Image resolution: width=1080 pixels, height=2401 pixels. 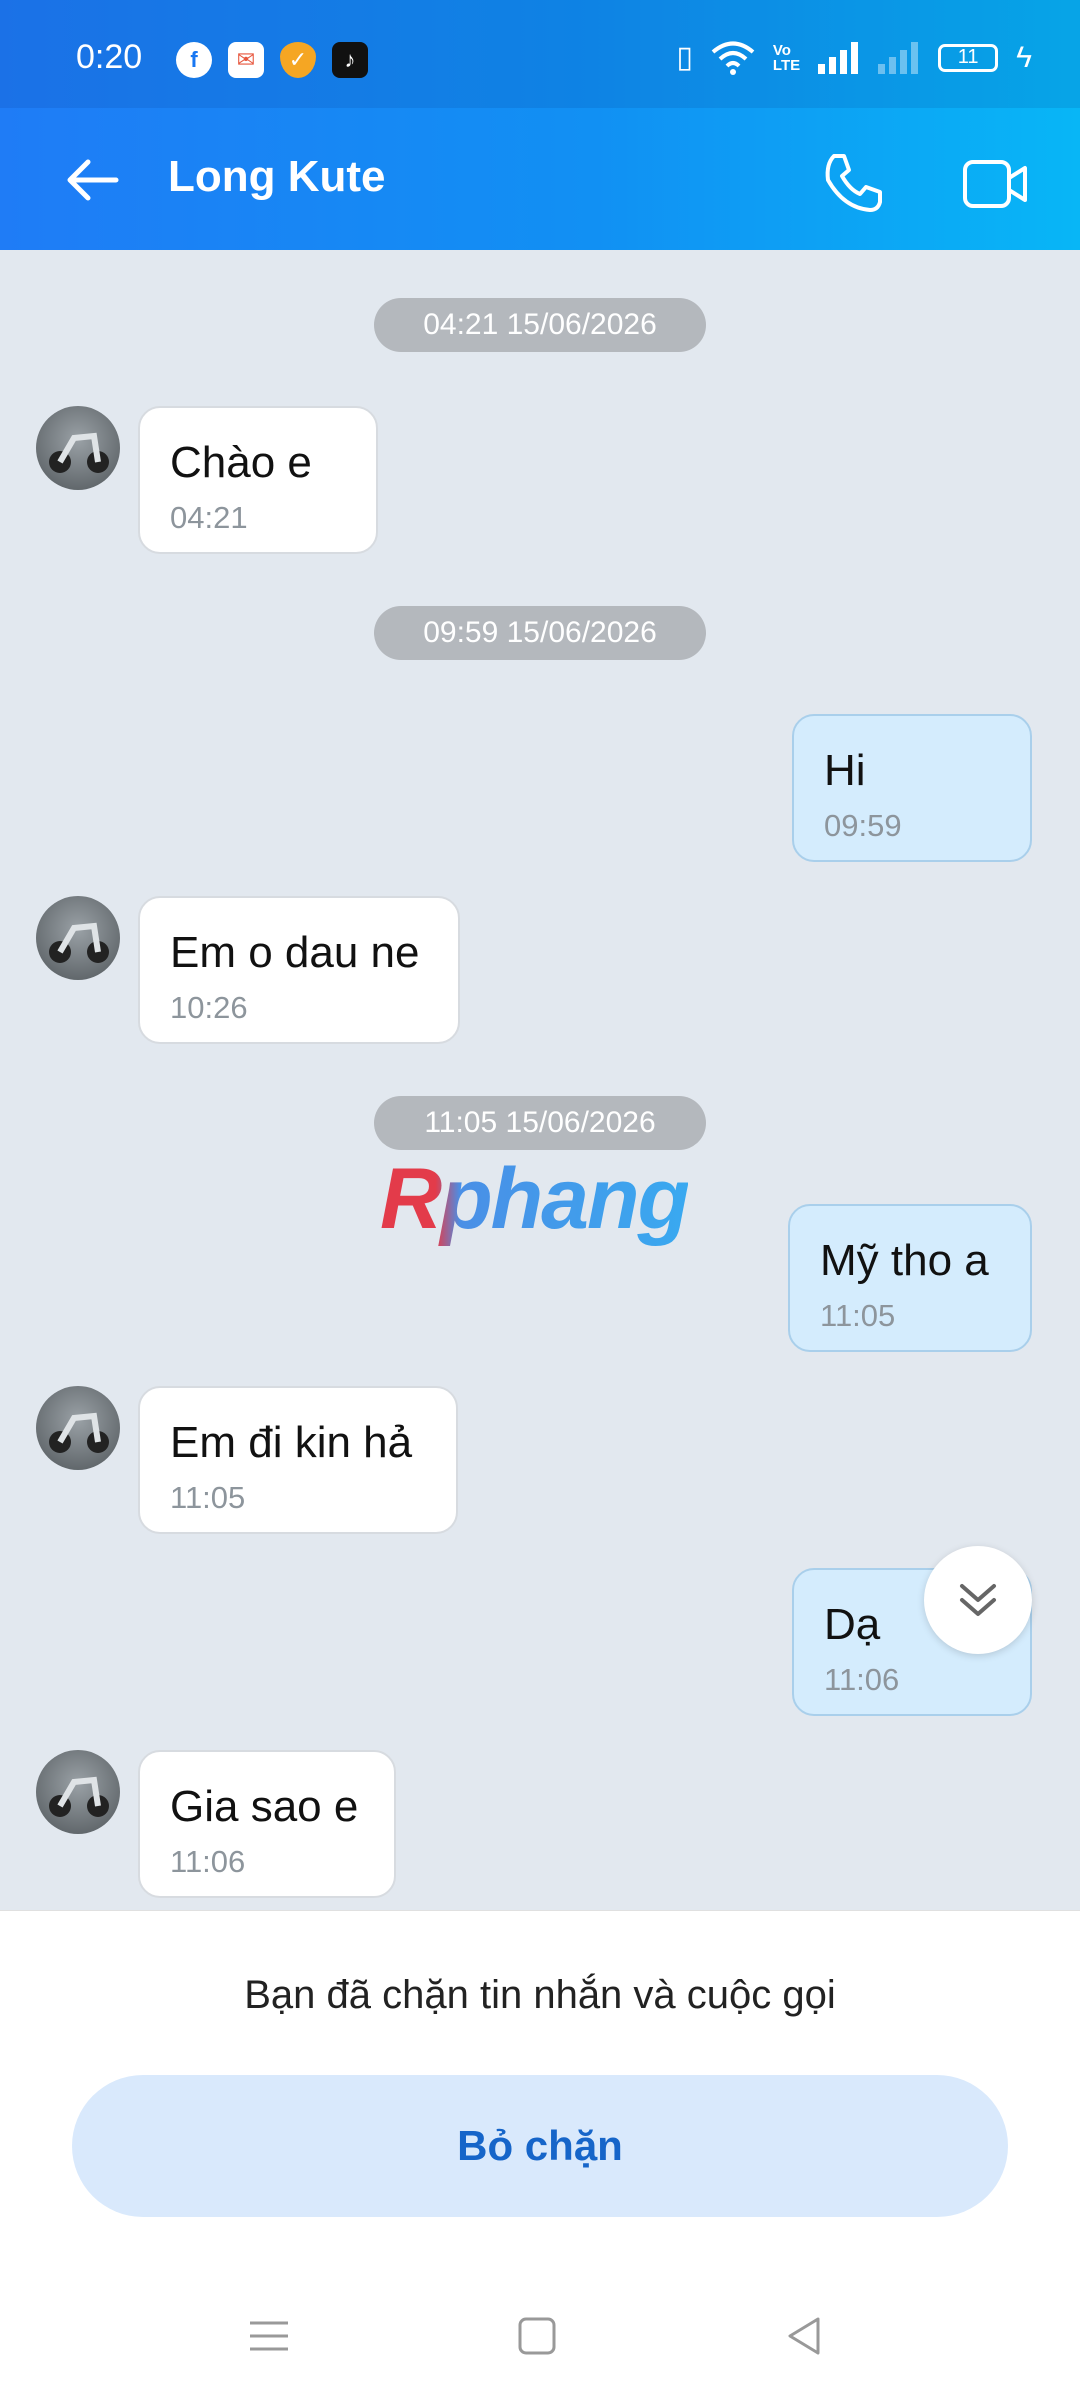 What do you see at coordinates (246, 60) in the screenshot?
I see `mail-app-icon: ✉` at bounding box center [246, 60].